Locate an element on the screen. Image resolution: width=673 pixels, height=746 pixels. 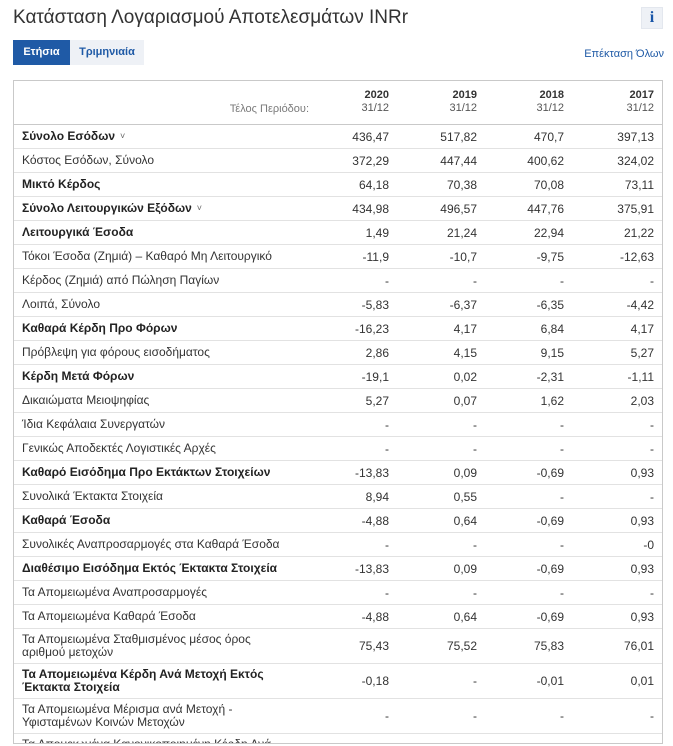
row-value: -6,37 is located at coordinates (463, 304).